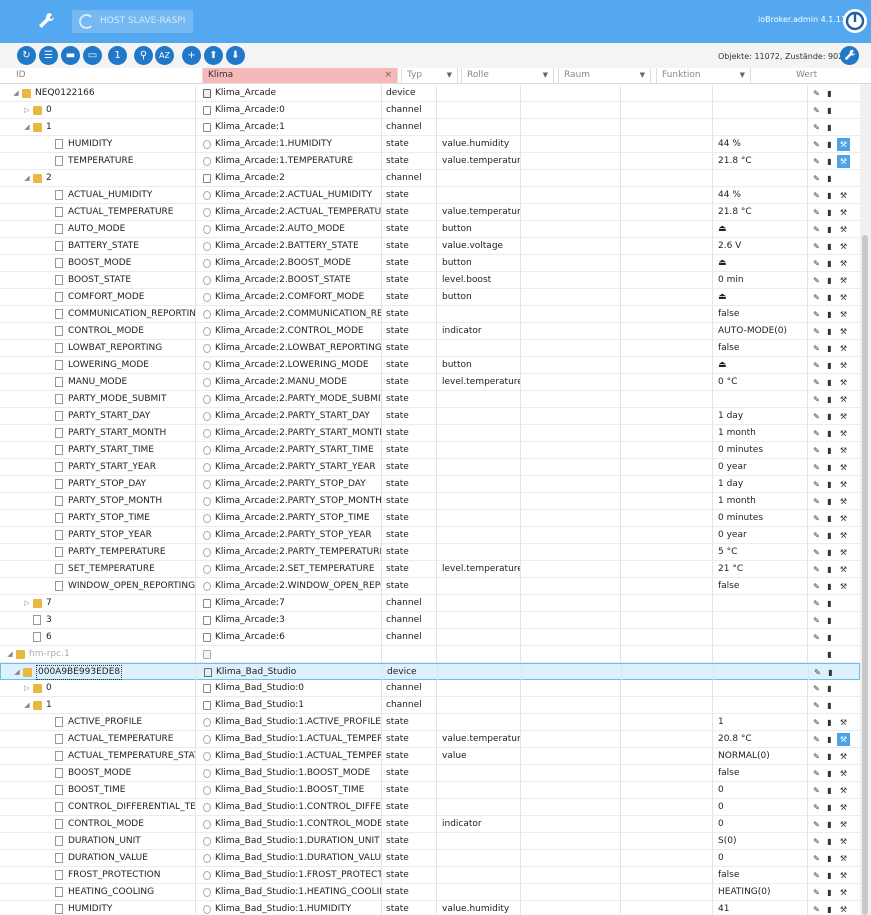 The height and width of the screenshot is (915, 871). I want to click on table-row: 3 Klima_Arcade:3 channel ✎ ▮, so click(430, 620).